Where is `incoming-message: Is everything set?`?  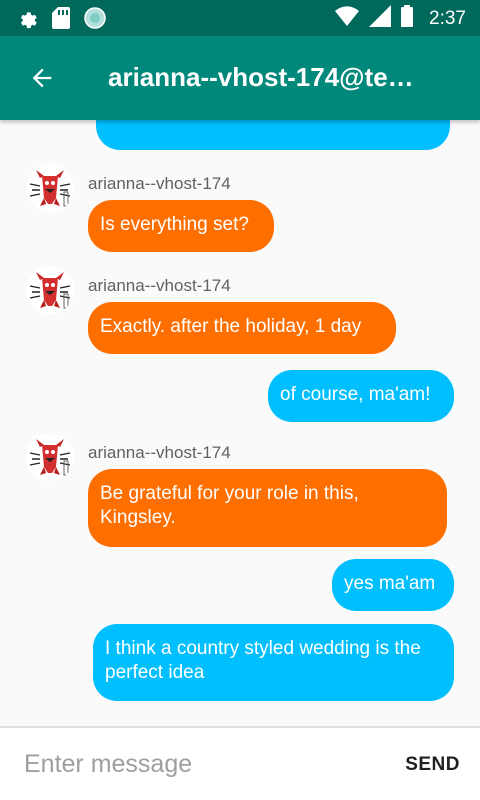
incoming-message: Is everything set? is located at coordinates (181, 226).